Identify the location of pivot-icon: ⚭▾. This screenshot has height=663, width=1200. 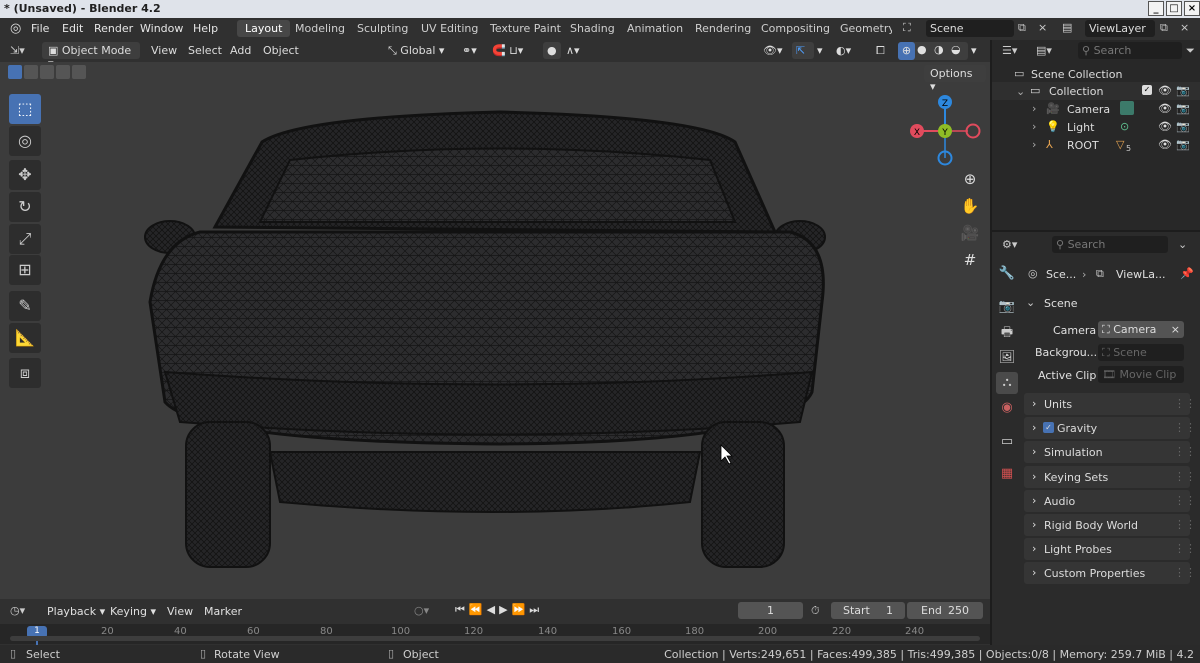
(469, 50).